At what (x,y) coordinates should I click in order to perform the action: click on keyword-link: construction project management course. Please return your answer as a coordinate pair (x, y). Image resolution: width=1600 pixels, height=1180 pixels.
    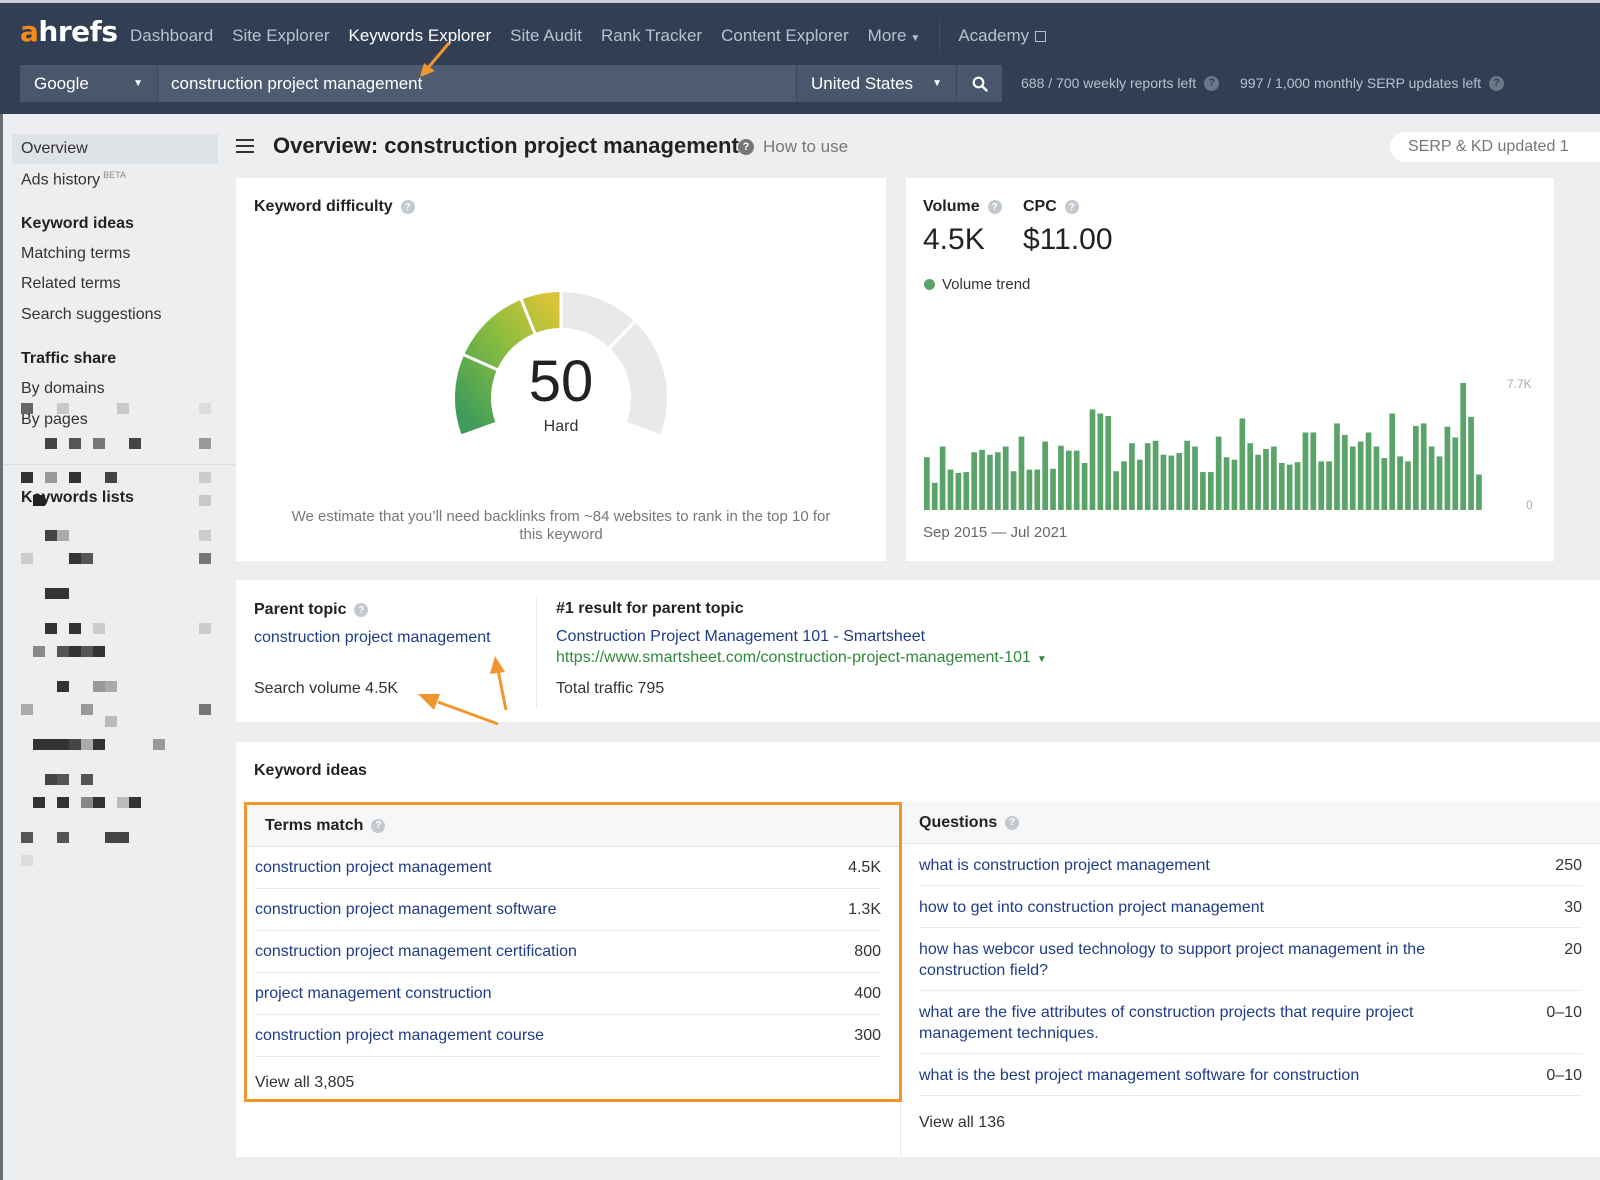
    Looking at the image, I should click on (399, 1036).